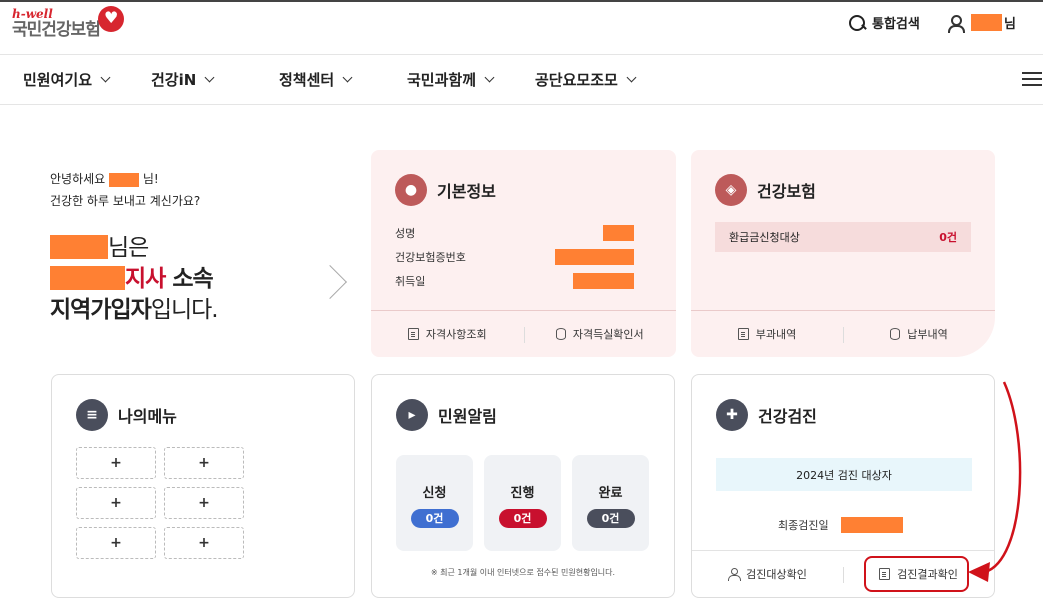 This screenshot has height=610, width=1043. Describe the element at coordinates (995, 481) in the screenshot. I see `annotation-arrow-icon` at that location.